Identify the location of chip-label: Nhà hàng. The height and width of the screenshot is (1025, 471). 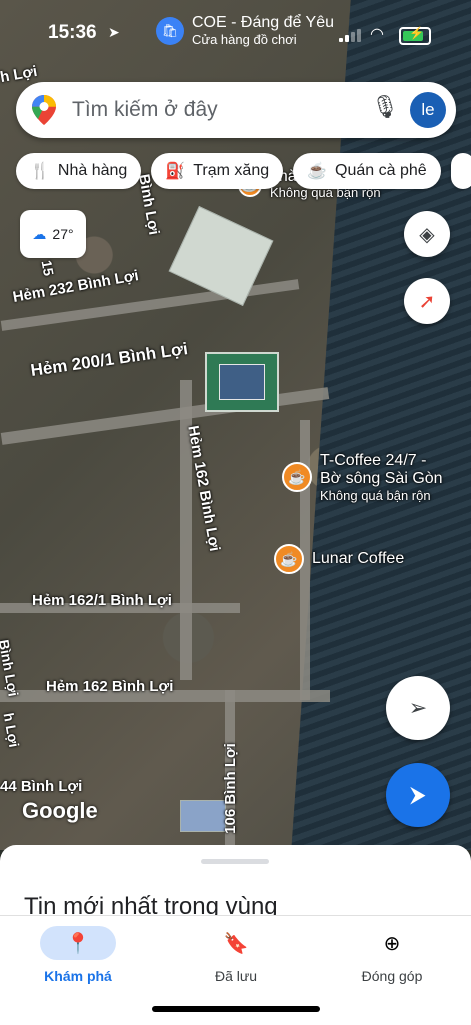
(92, 170).